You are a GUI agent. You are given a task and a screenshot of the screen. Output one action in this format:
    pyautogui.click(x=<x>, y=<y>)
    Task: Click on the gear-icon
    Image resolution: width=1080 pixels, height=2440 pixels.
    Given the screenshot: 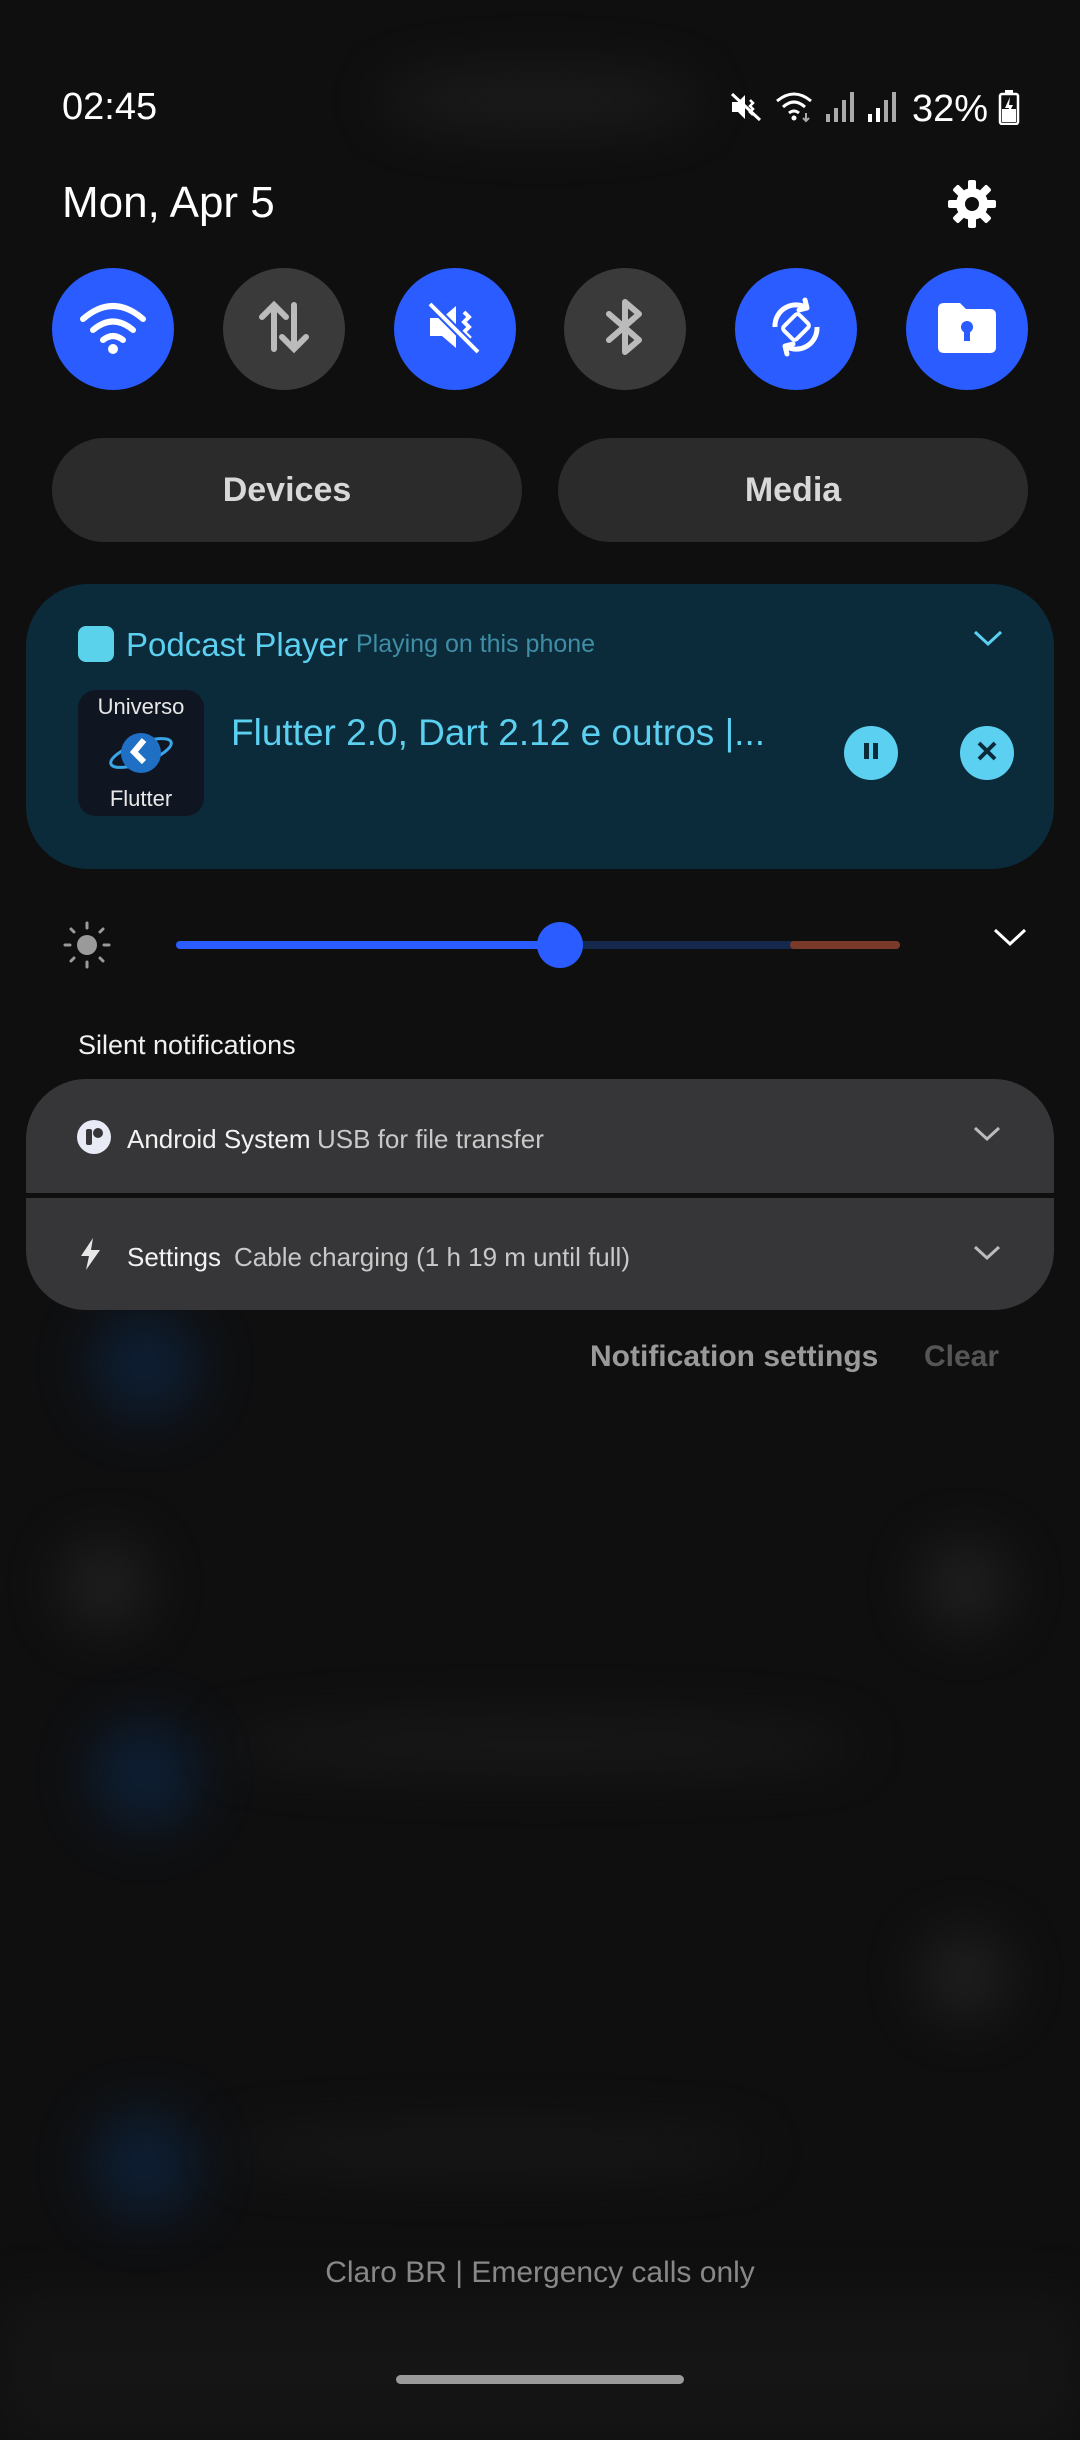 What is the action you would take?
    pyautogui.click(x=972, y=204)
    